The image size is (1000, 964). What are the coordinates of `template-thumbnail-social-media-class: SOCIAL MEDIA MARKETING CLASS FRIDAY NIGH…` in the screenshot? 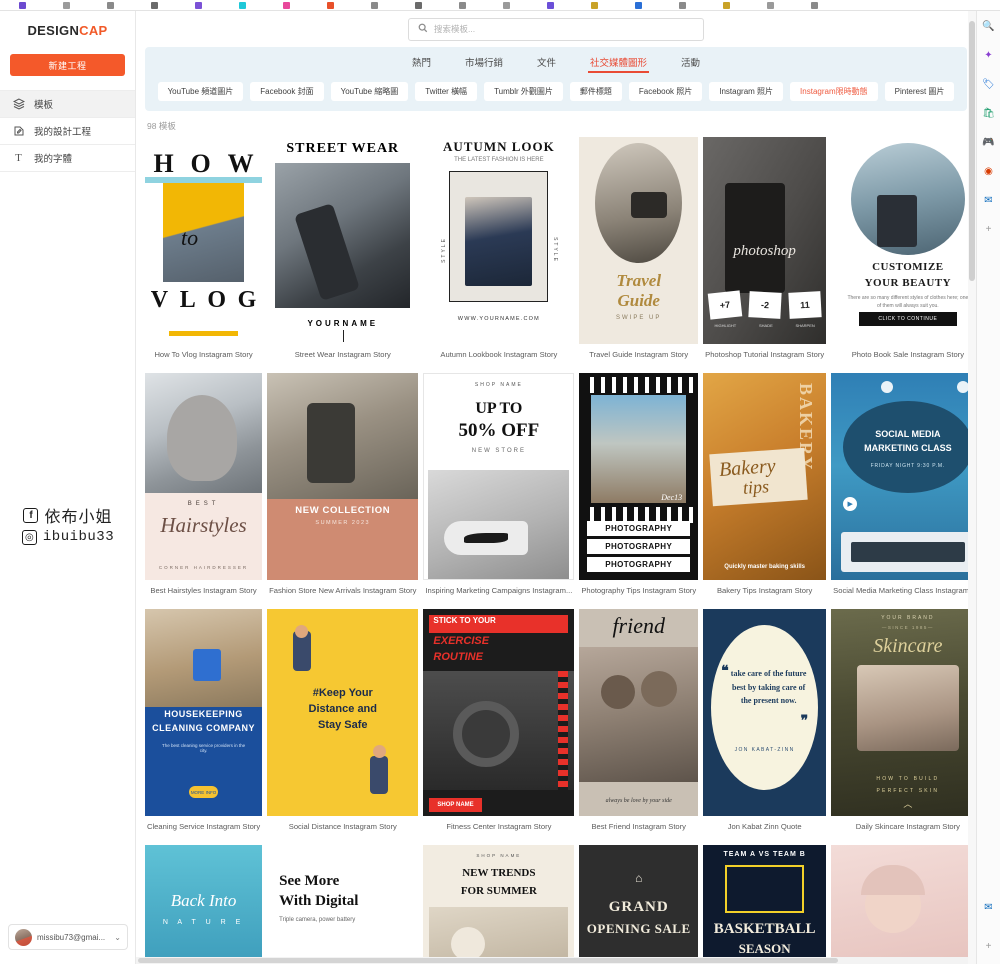 It's located at (903, 476).